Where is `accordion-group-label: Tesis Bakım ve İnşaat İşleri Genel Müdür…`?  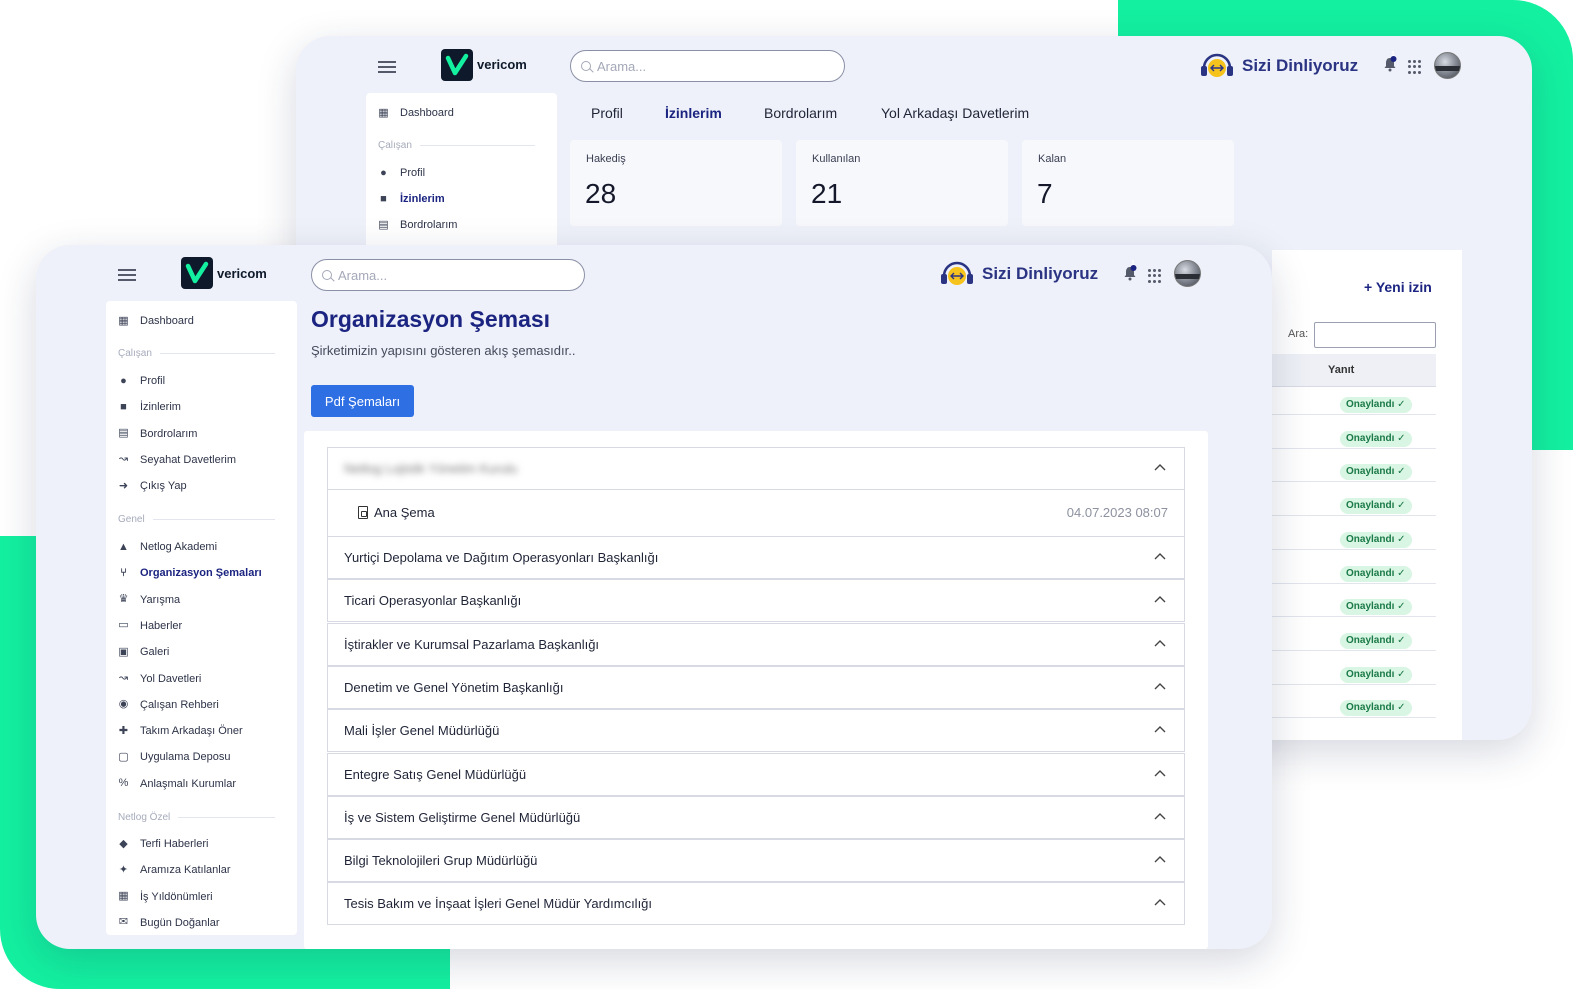
accordion-group-label: Tesis Bakım ve İnşaat İşleri Genel Müdür… is located at coordinates (498, 904).